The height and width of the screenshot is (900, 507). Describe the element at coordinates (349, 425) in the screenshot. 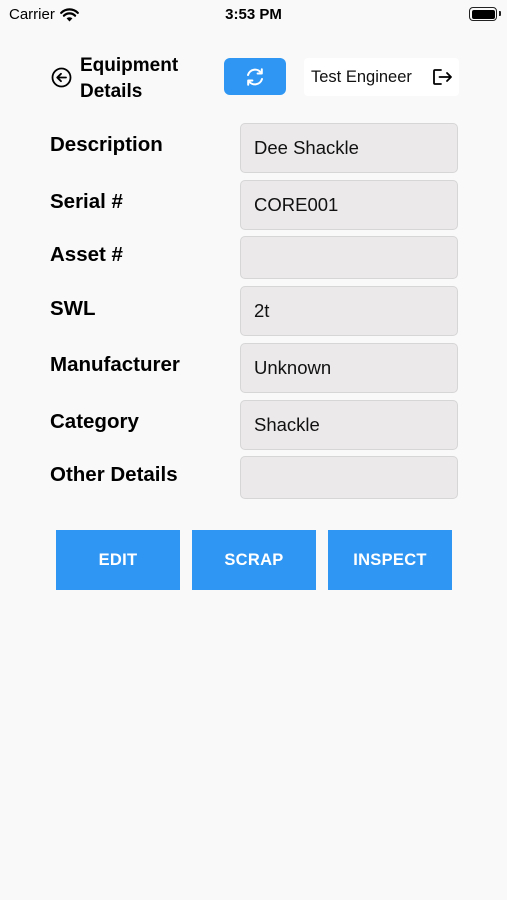

I see `category-field: Shackle` at that location.